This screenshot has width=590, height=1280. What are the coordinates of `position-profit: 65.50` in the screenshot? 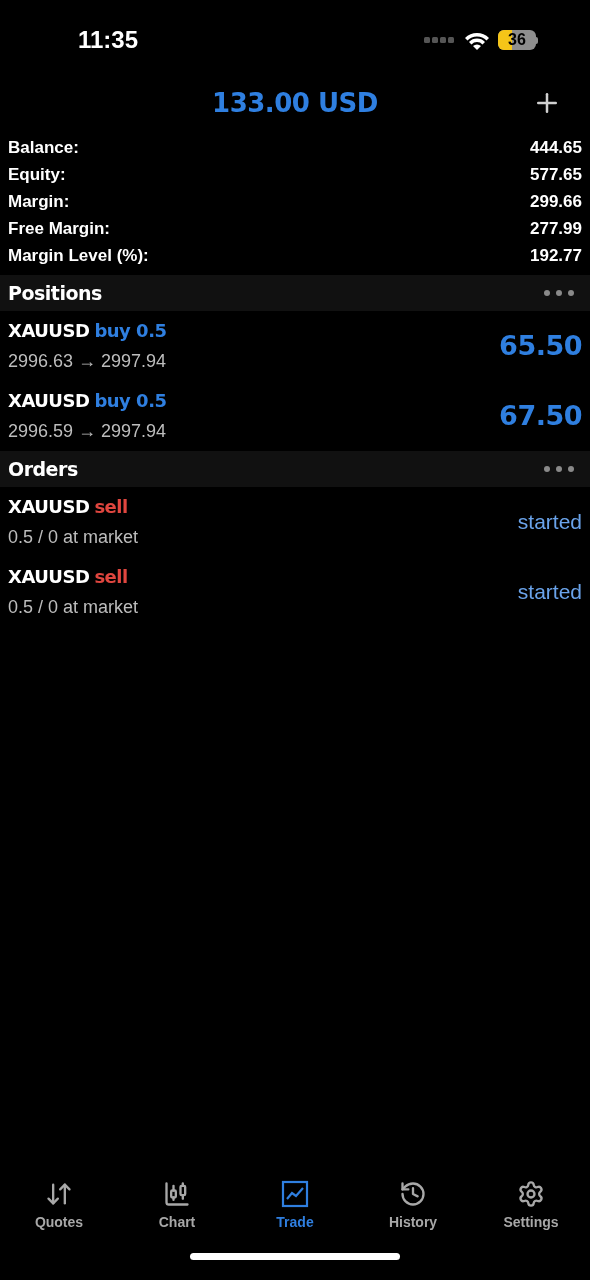 It's located at (540, 345).